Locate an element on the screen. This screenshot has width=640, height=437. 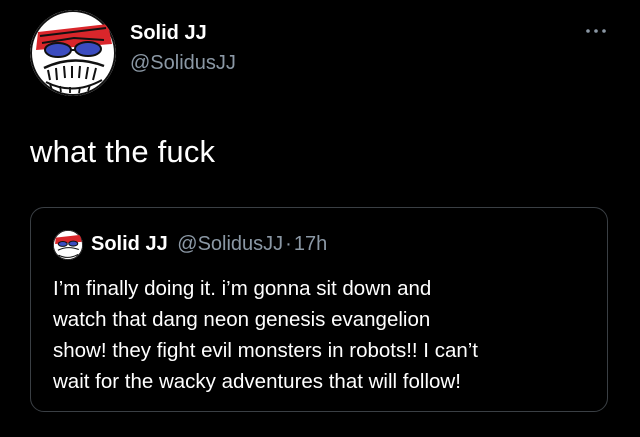
quoted-tweet-text-line: watch that dang neon genesis evangelion is located at coordinates (242, 319).